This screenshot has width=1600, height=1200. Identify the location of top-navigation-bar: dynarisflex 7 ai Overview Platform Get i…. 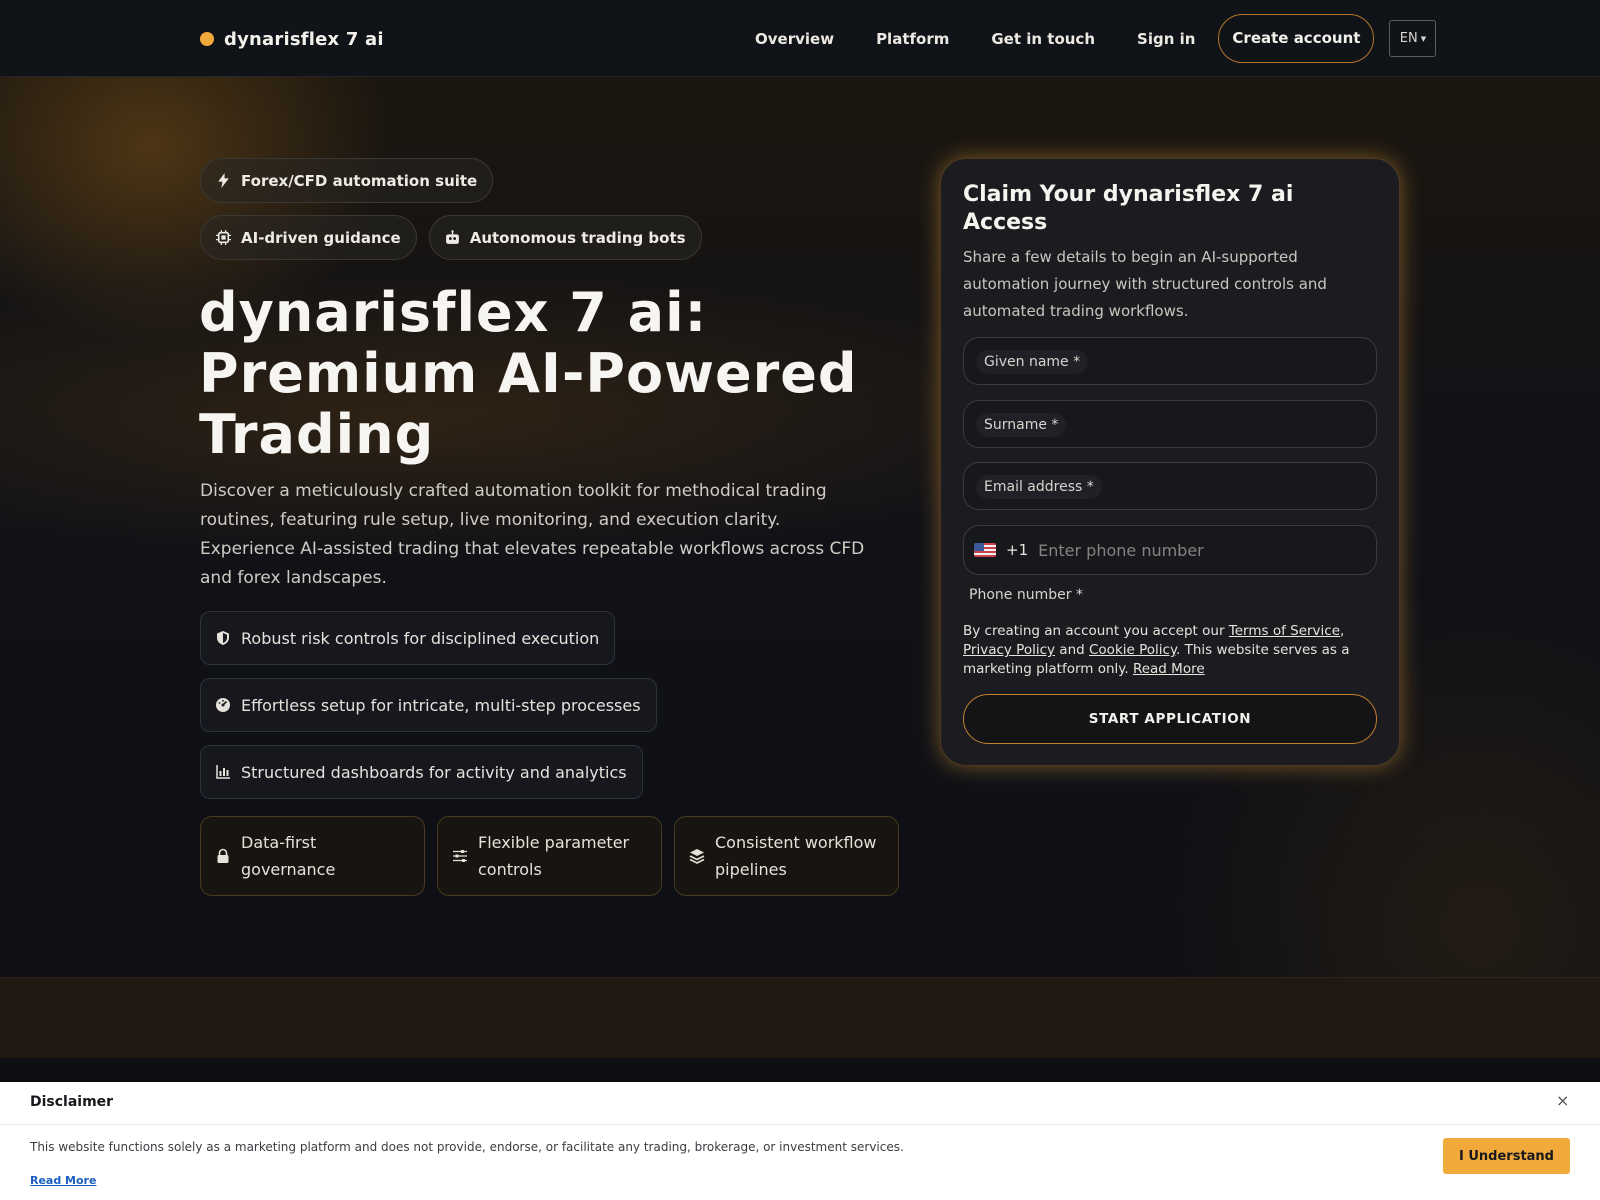
(800, 38).